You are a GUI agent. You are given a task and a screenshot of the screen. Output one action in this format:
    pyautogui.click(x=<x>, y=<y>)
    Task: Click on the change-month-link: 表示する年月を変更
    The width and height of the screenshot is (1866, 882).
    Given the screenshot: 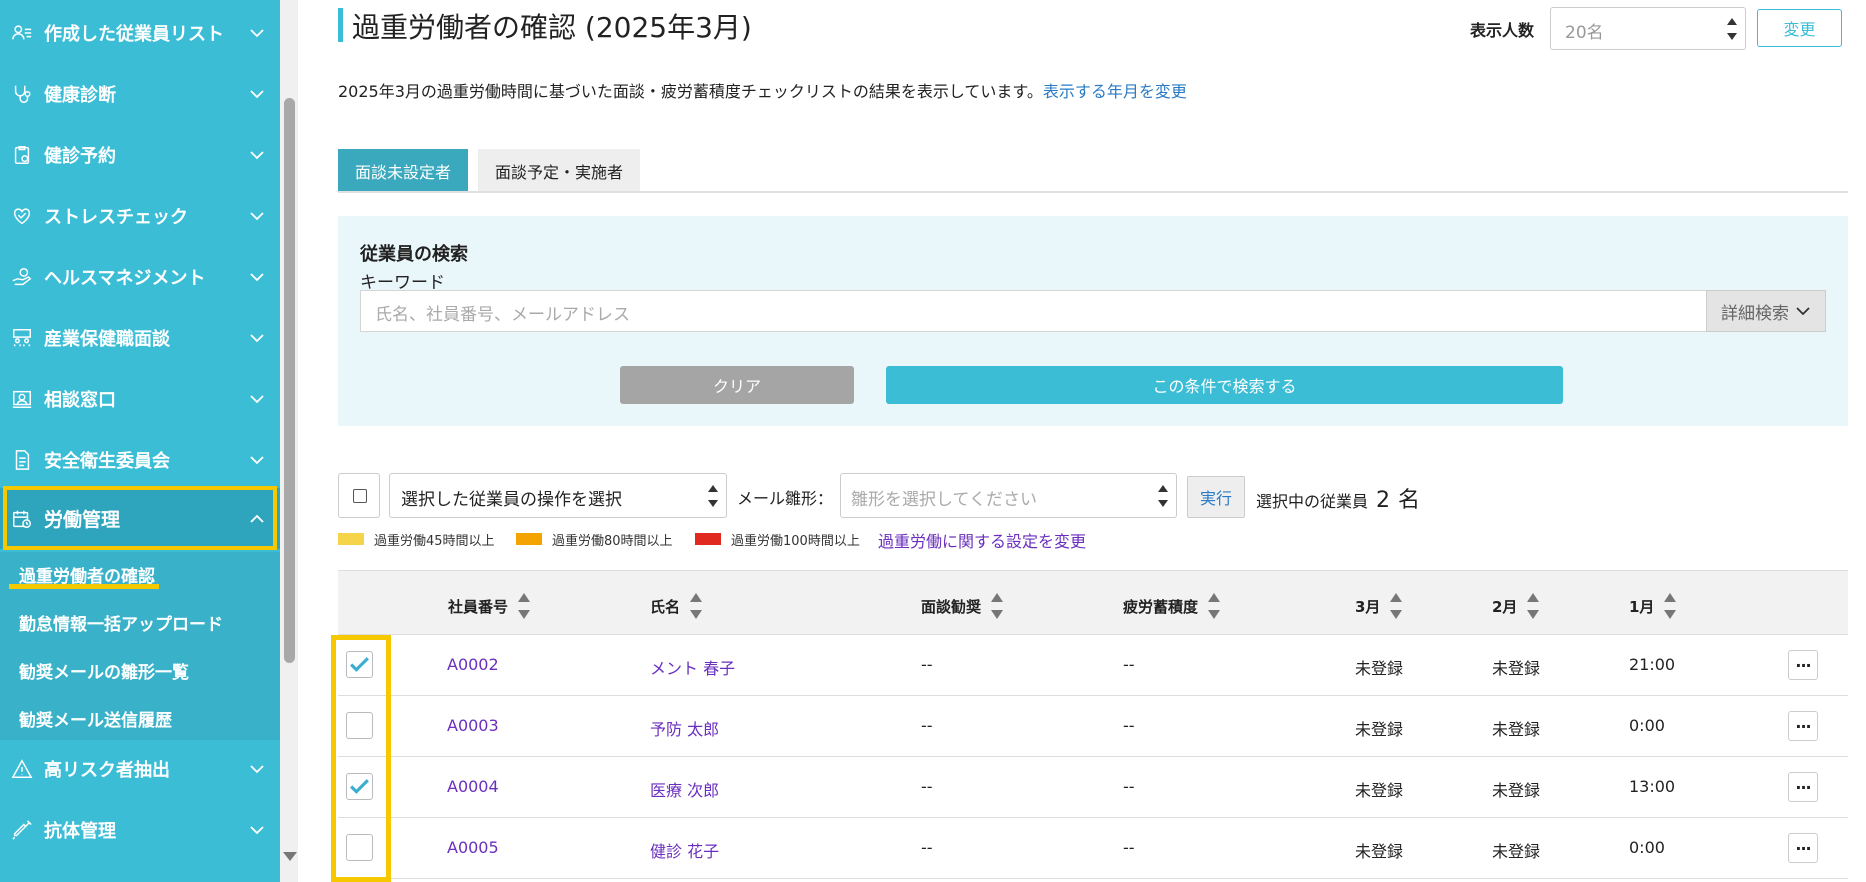 What is the action you would take?
    pyautogui.click(x=1115, y=91)
    